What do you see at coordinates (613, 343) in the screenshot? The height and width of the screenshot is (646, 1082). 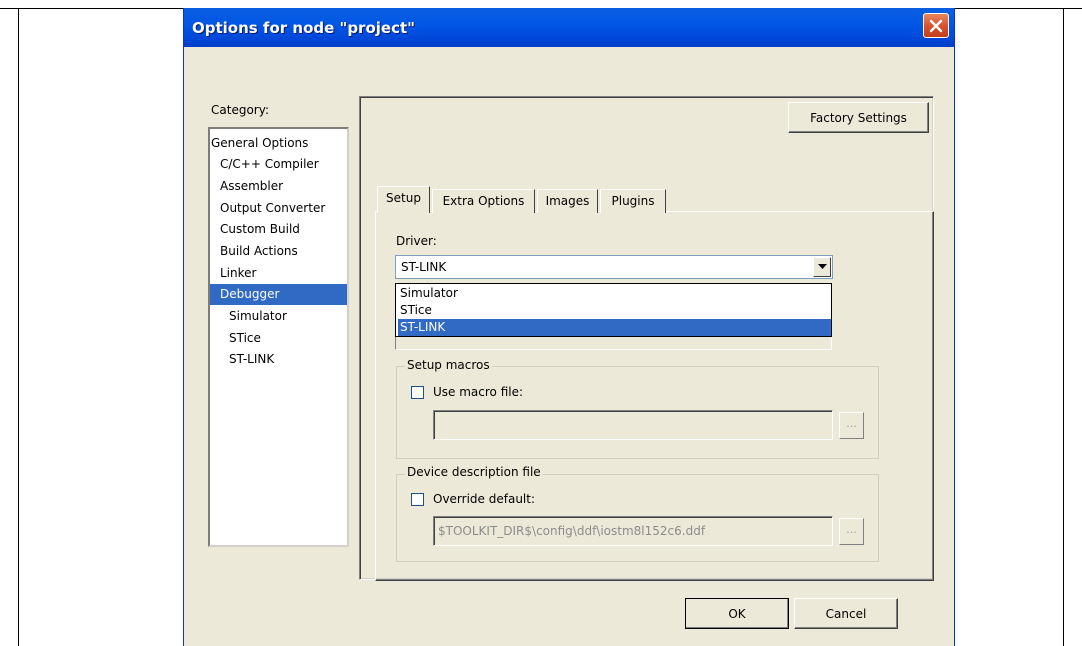 I see `obscured-control-edge` at bounding box center [613, 343].